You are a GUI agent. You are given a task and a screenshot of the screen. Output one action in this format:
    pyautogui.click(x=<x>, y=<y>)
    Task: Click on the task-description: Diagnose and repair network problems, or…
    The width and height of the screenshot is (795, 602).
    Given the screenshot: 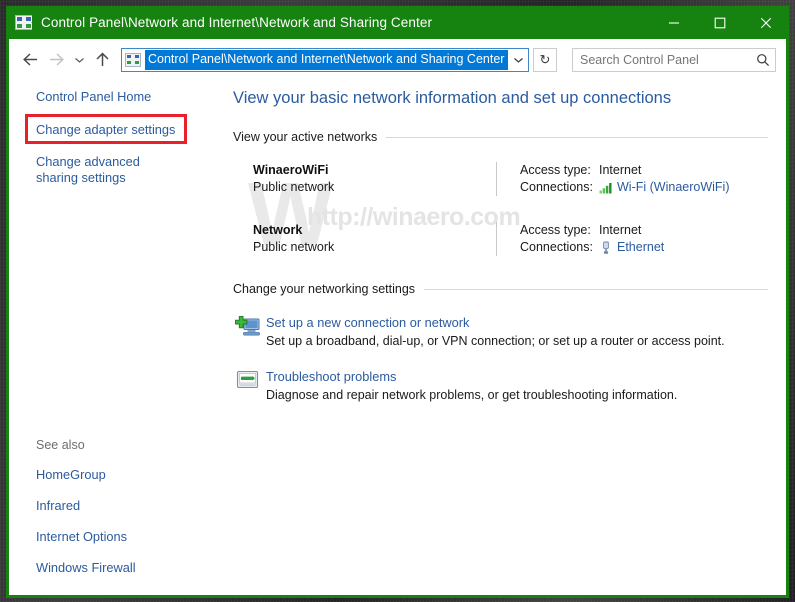 What is the action you would take?
    pyautogui.click(x=472, y=395)
    